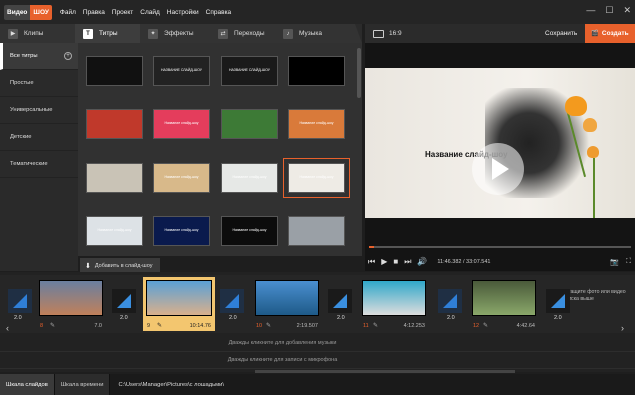 The height and width of the screenshot is (395, 635). I want to click on sidebar-item-universal: Универсальные, so click(39, 110).